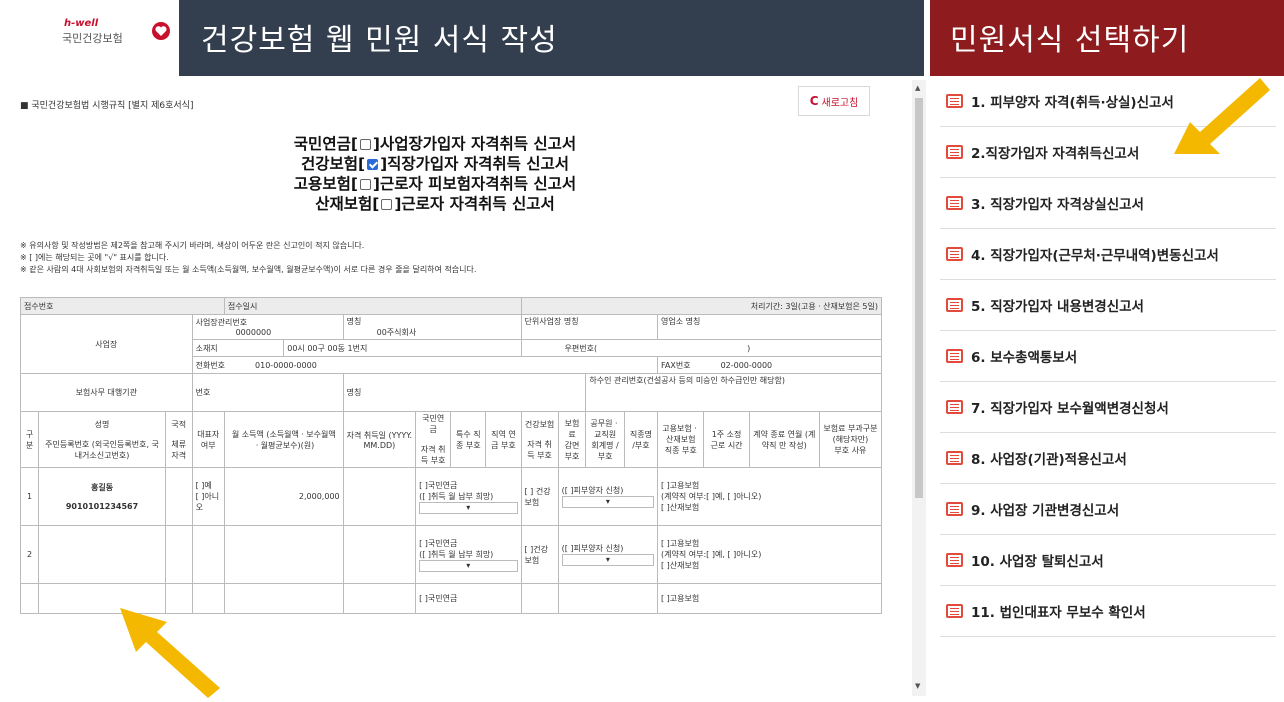  Describe the element at coordinates (1108, 509) in the screenshot. I see `menu-item-9: 9. 사업장 기관변경신고서` at that location.